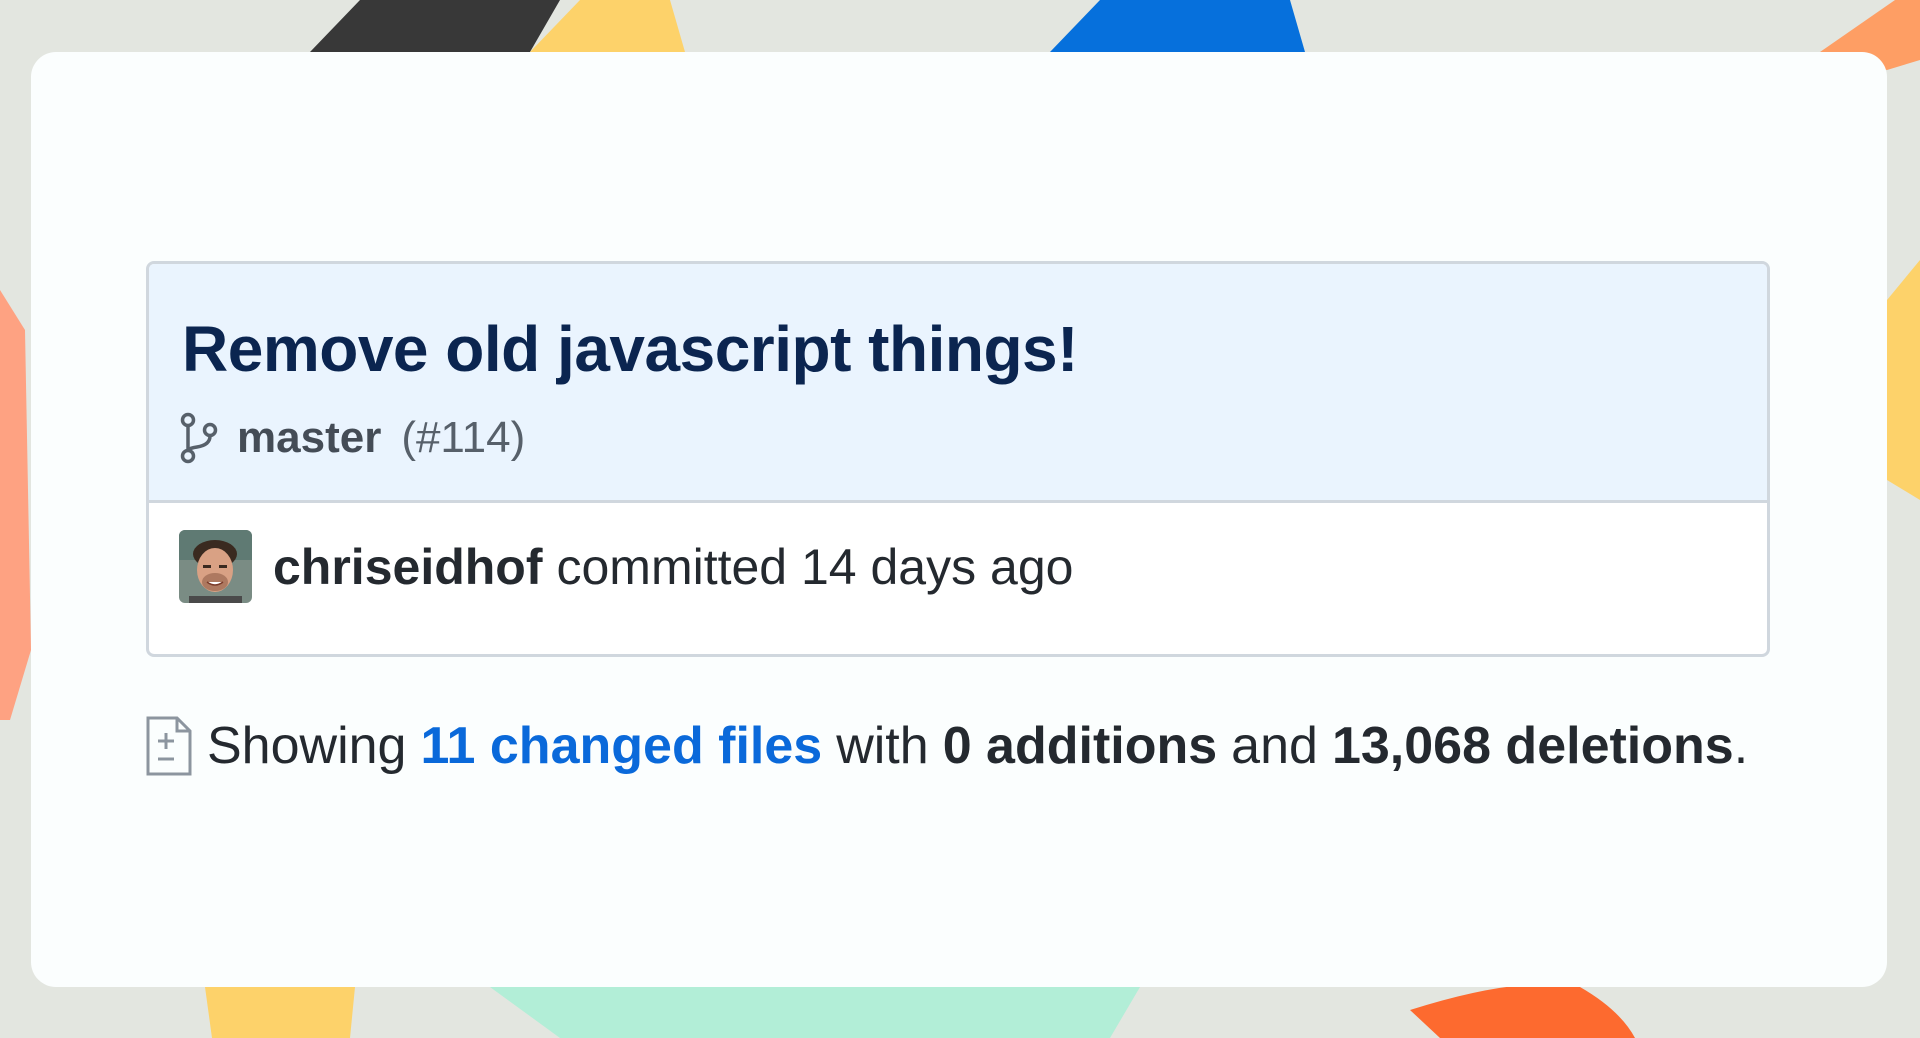 This screenshot has width=1920, height=1038. I want to click on branch-row: master (#114), so click(352, 438).